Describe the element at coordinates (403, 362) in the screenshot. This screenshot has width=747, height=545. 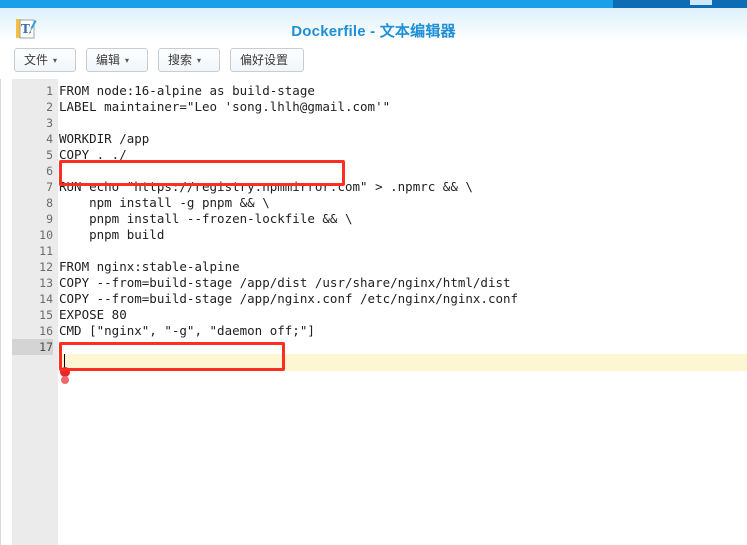
I see `current-line-highlight` at that location.